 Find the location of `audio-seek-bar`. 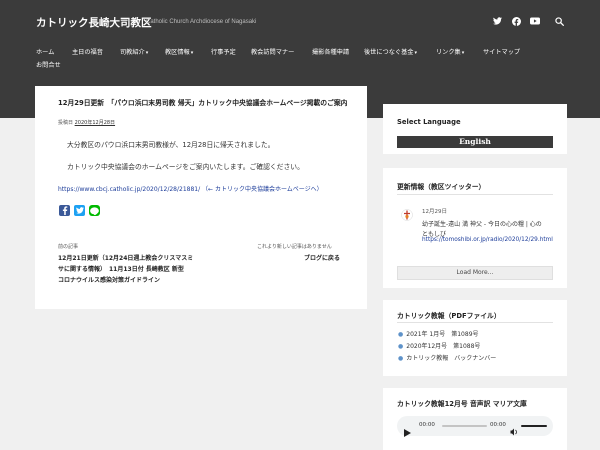

audio-seek-bar is located at coordinates (464, 426).